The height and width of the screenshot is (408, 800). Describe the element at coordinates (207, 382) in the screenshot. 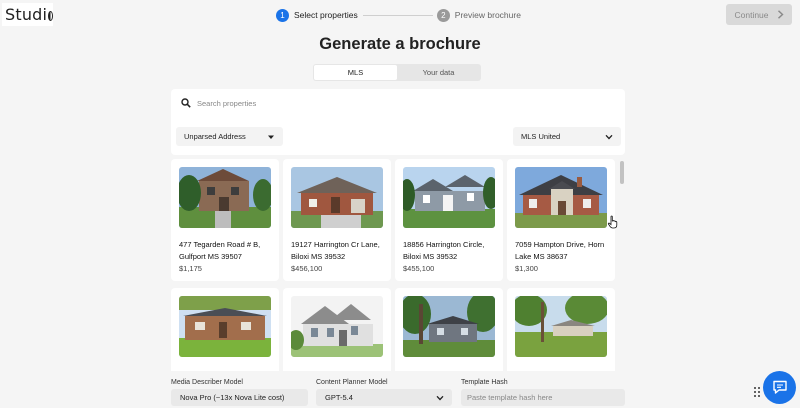

I see `media-model-label: Media Describer Model` at that location.